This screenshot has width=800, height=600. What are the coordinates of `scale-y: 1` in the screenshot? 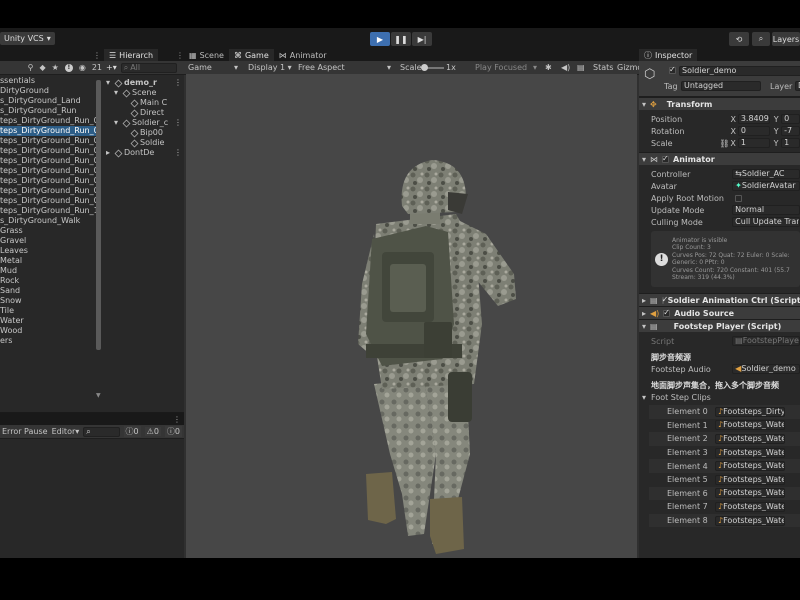 It's located at (790, 143).